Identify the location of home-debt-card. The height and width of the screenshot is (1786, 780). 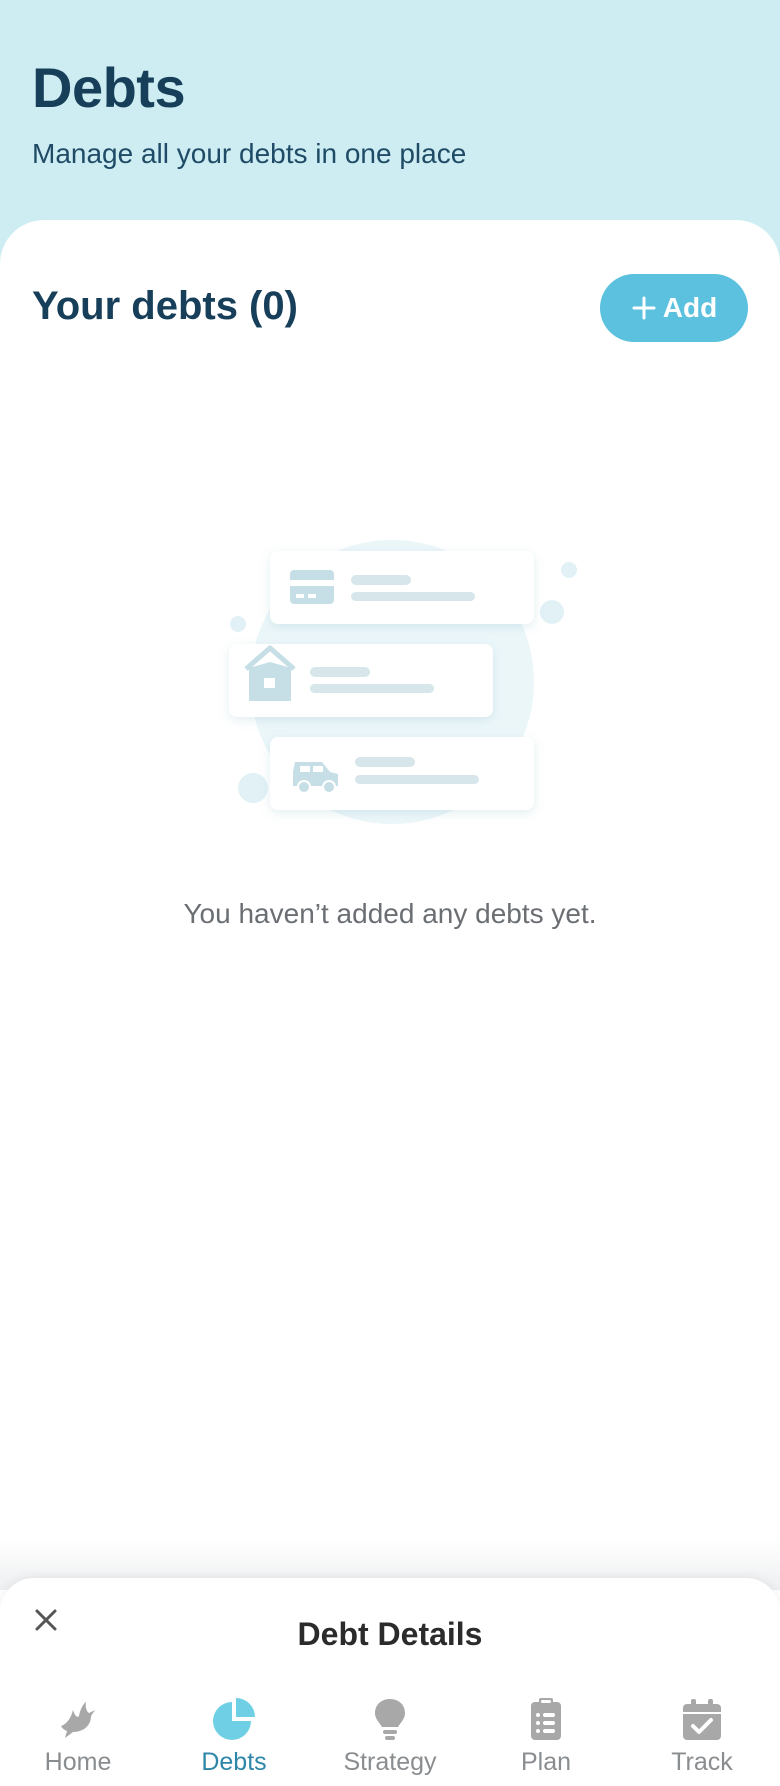
(361, 680).